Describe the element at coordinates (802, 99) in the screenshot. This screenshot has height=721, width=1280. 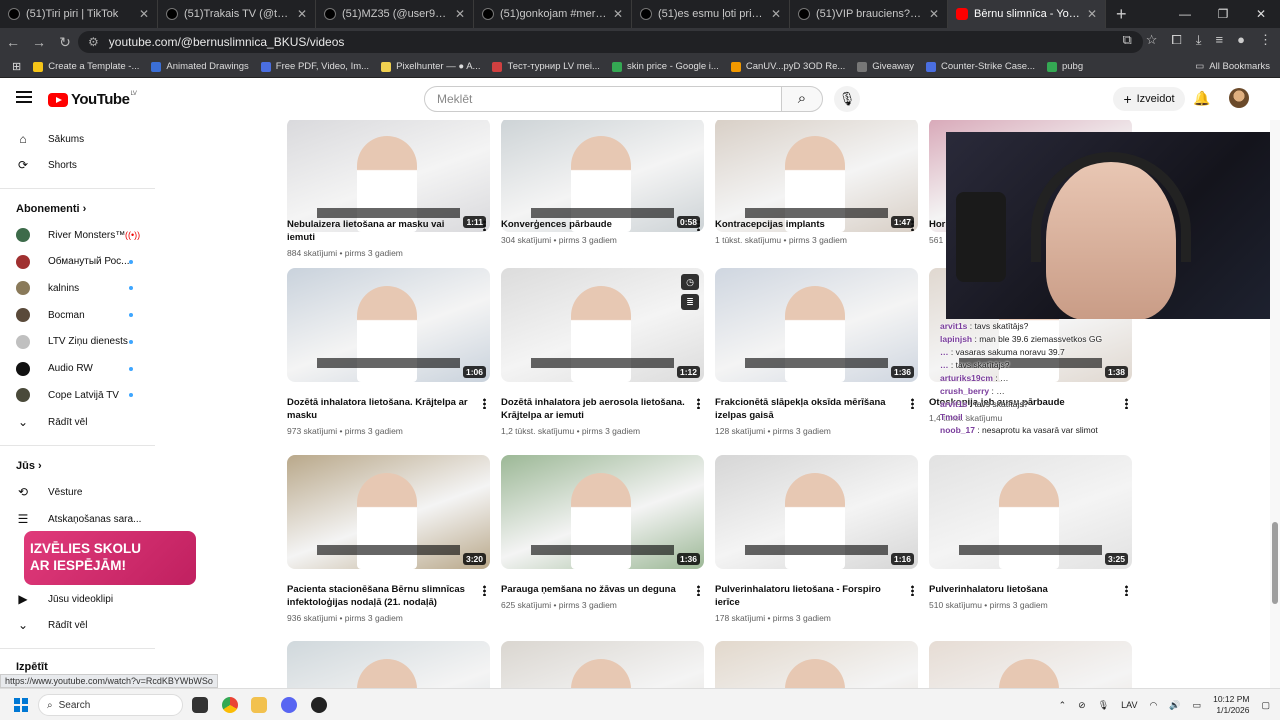
I see `search-button: ⌕` at that location.